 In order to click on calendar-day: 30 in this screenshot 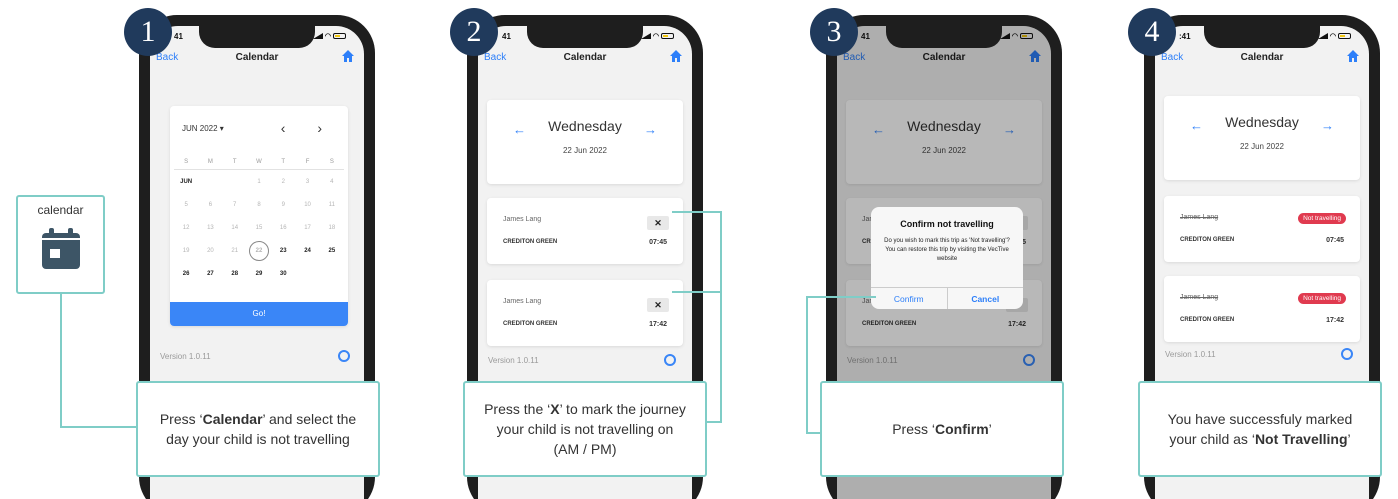, I will do `click(283, 274)`.